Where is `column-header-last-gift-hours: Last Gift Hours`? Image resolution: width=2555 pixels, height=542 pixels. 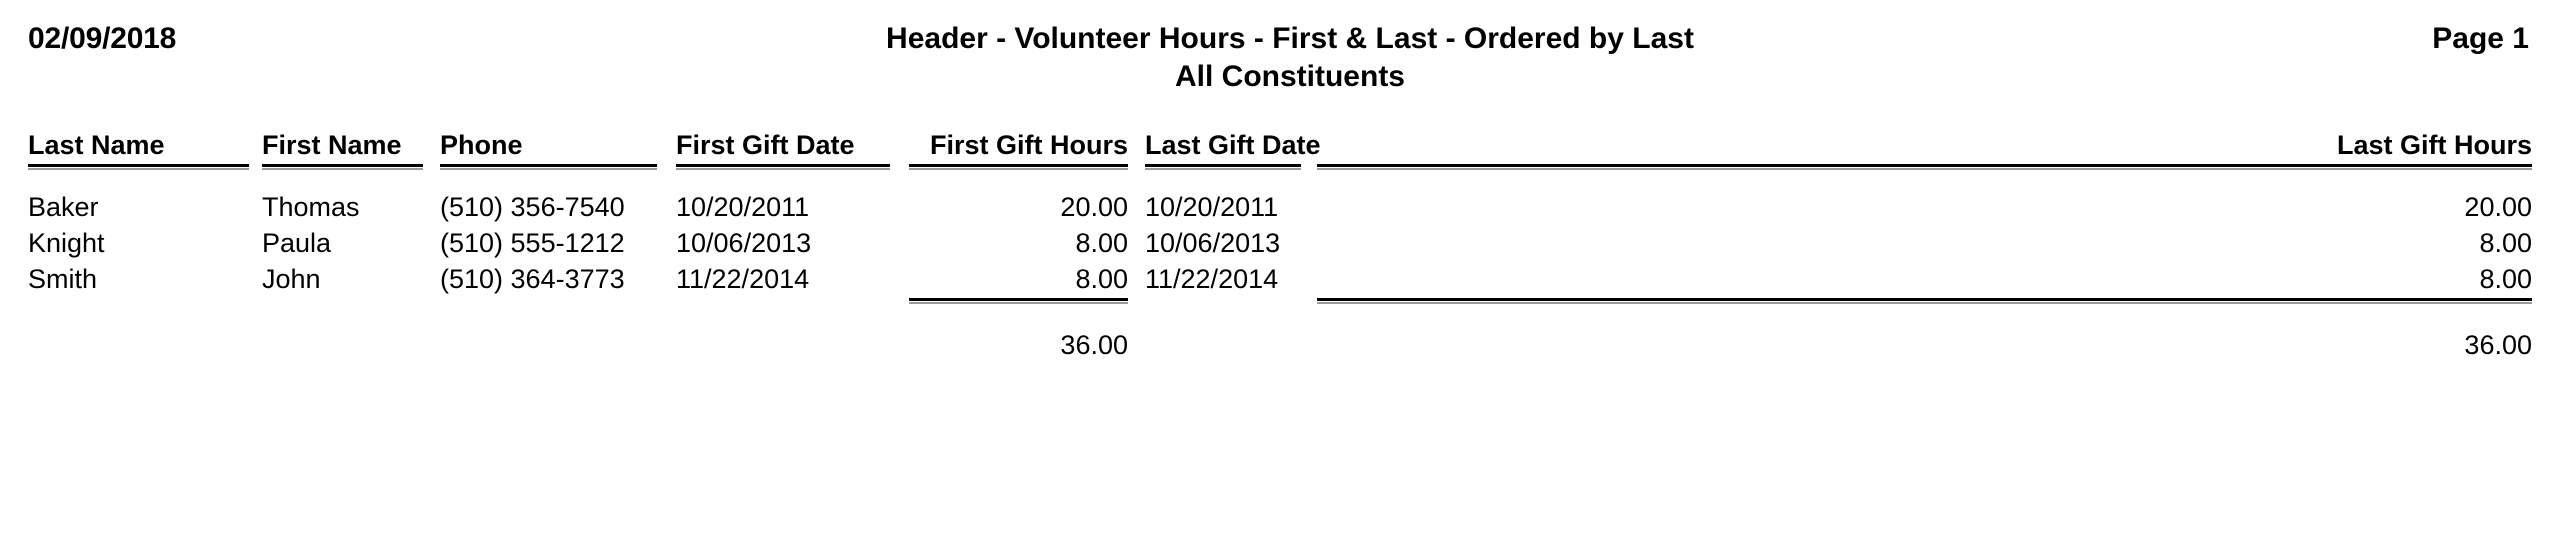 column-header-last-gift-hours: Last Gift Hours is located at coordinates (2434, 145).